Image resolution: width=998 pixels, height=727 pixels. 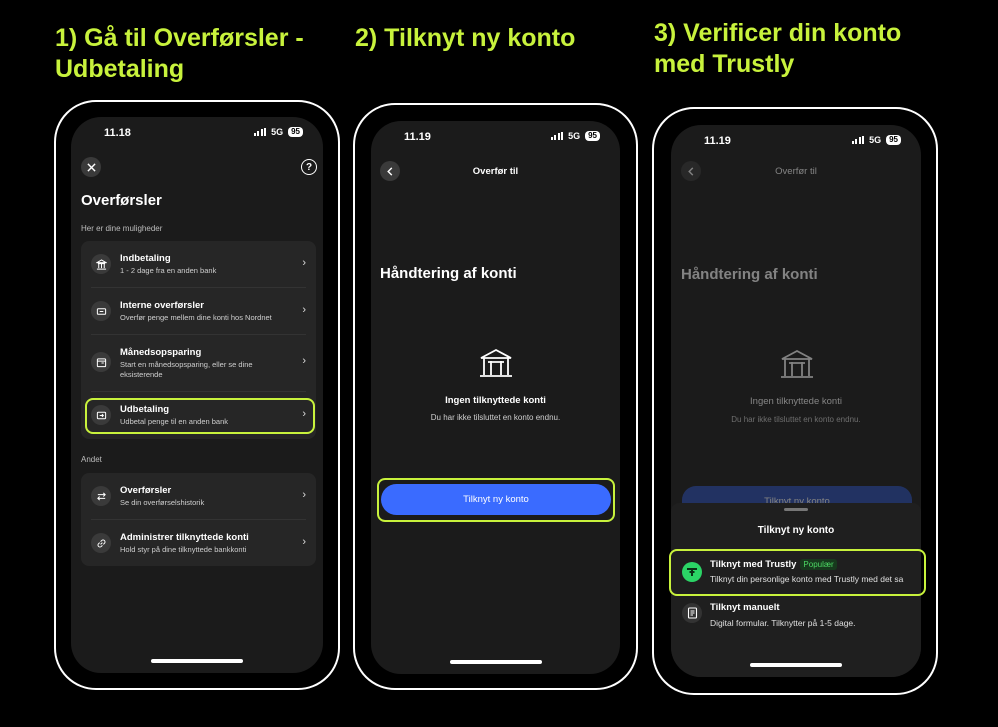 I want to click on close-icon, so click(x=91, y=167).